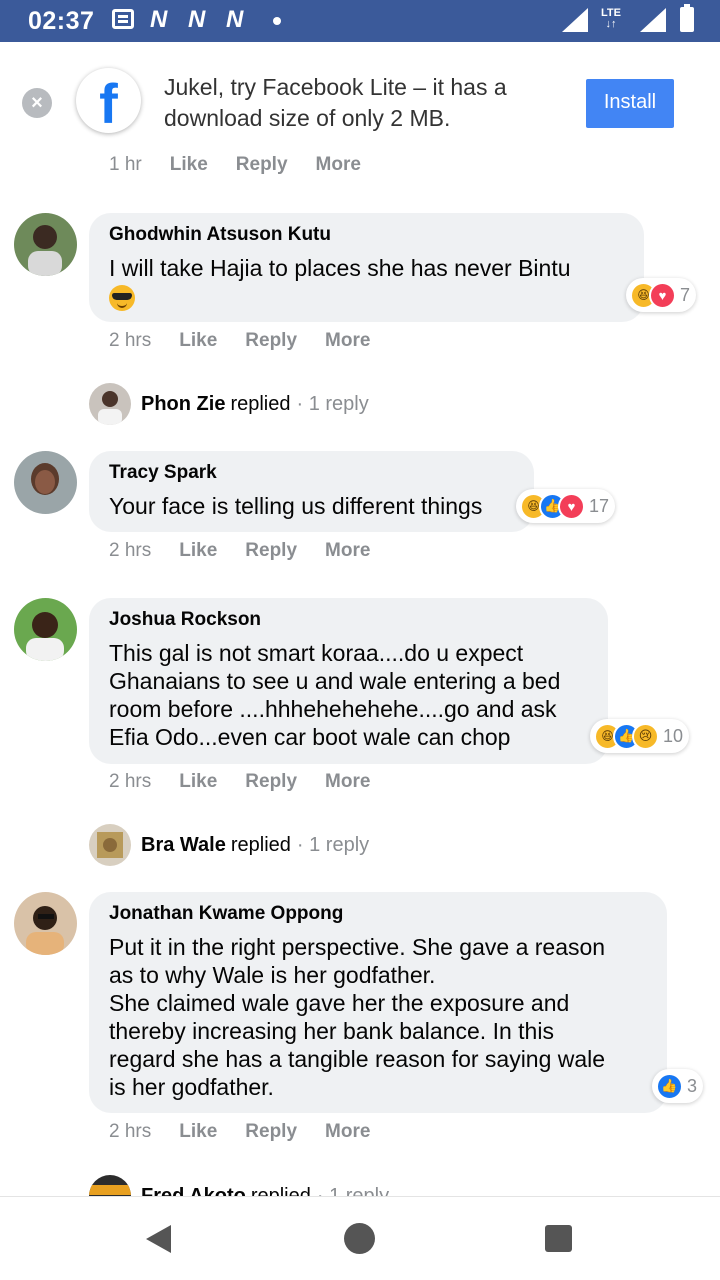 This screenshot has width=720, height=1280. What do you see at coordinates (37, 103) in the screenshot?
I see `close-icon: ×` at bounding box center [37, 103].